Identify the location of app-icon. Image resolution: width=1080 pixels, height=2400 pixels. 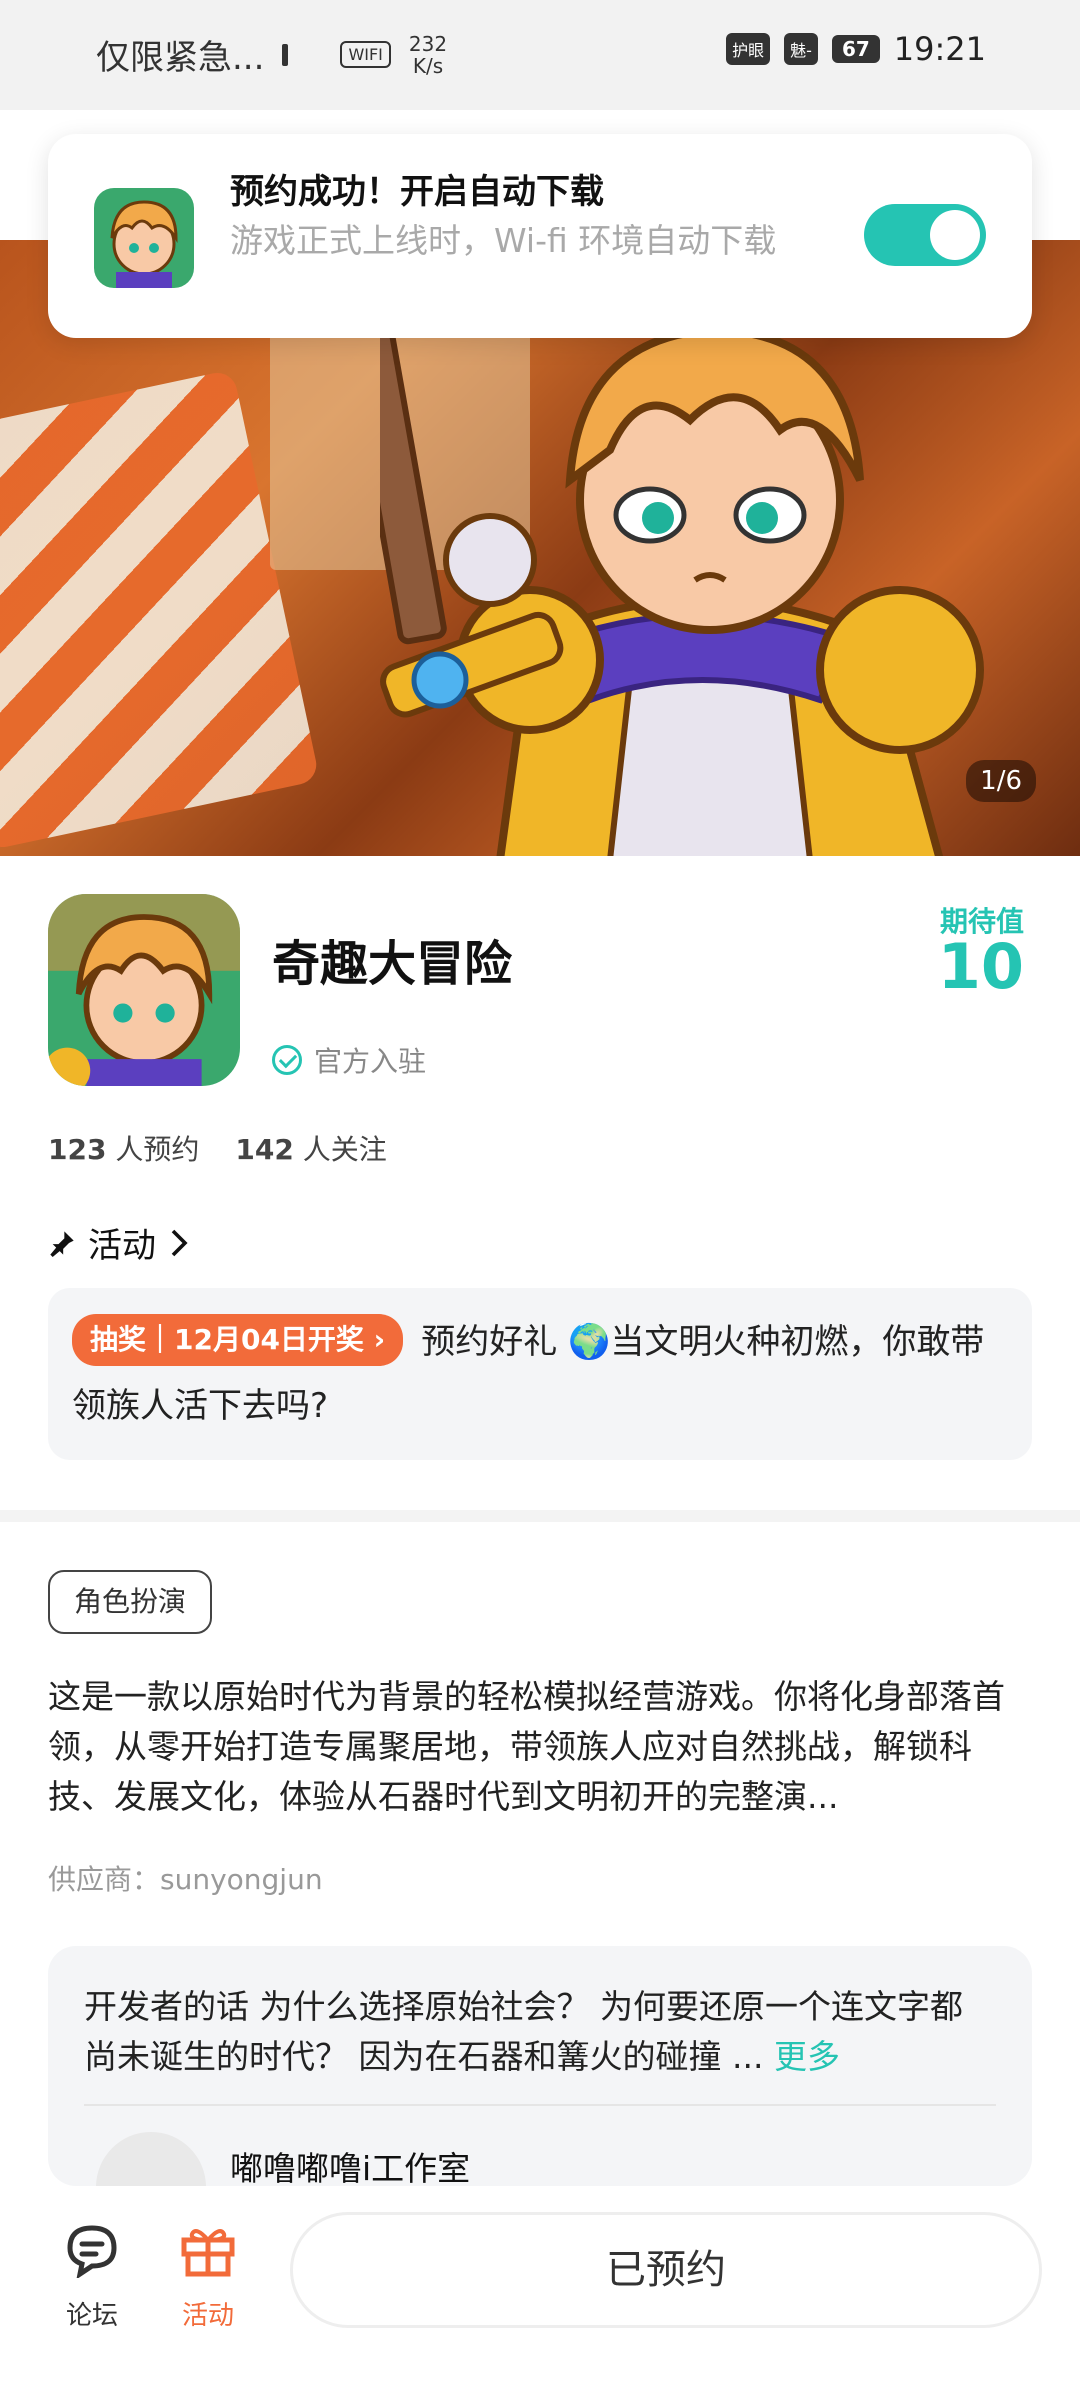
(144, 990).